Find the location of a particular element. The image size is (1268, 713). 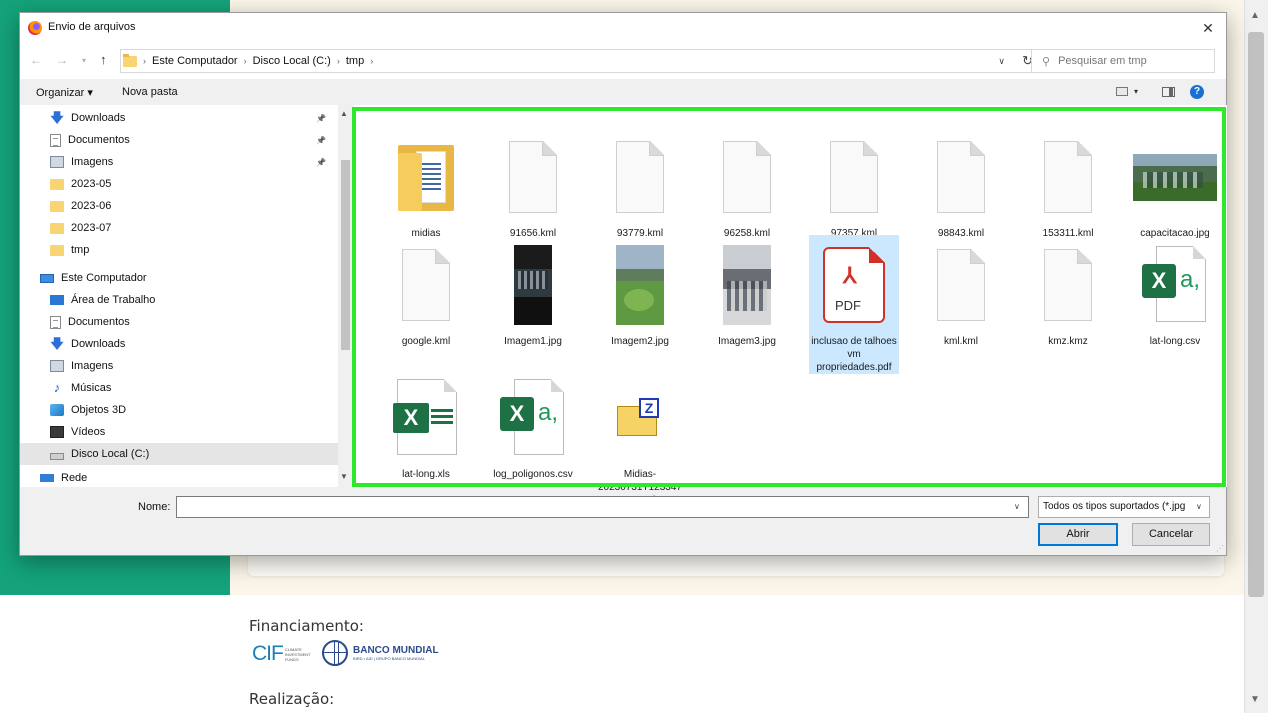

cif-logo: CIF CLIMATE INVESTMENT FUNDS is located at coordinates (282, 654).